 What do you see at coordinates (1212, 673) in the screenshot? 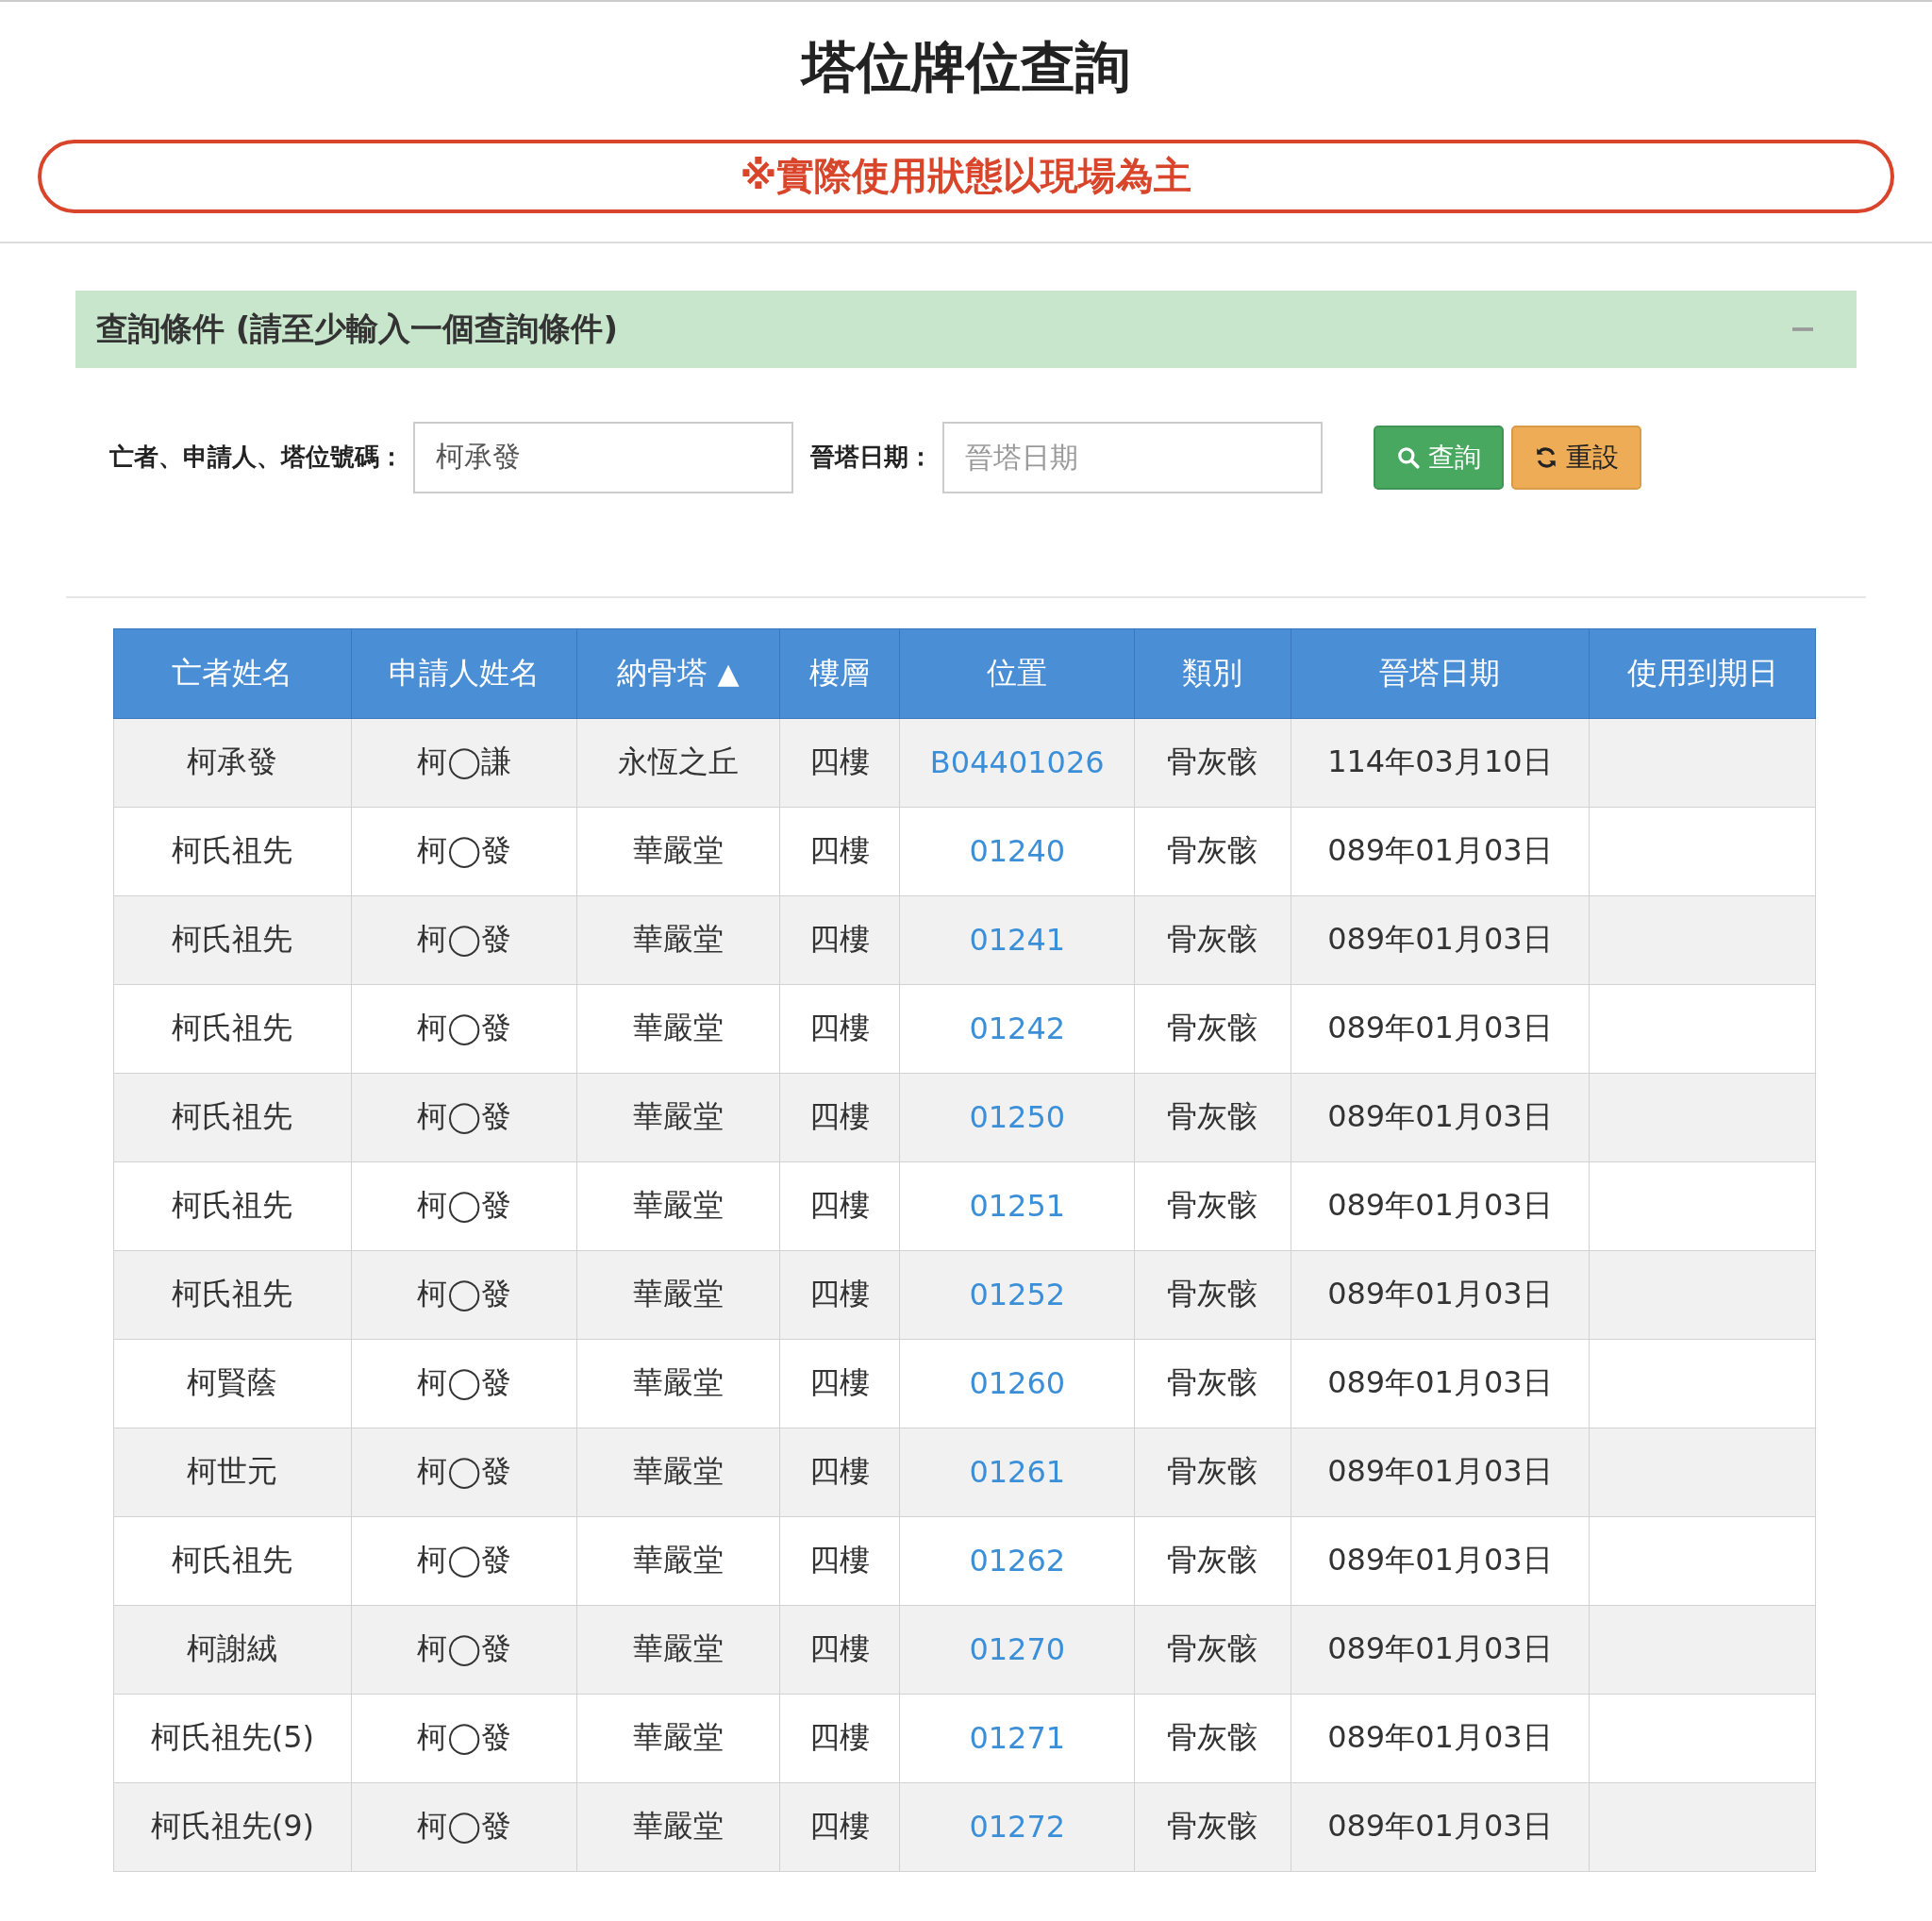
I see `column-header: 類別` at bounding box center [1212, 673].